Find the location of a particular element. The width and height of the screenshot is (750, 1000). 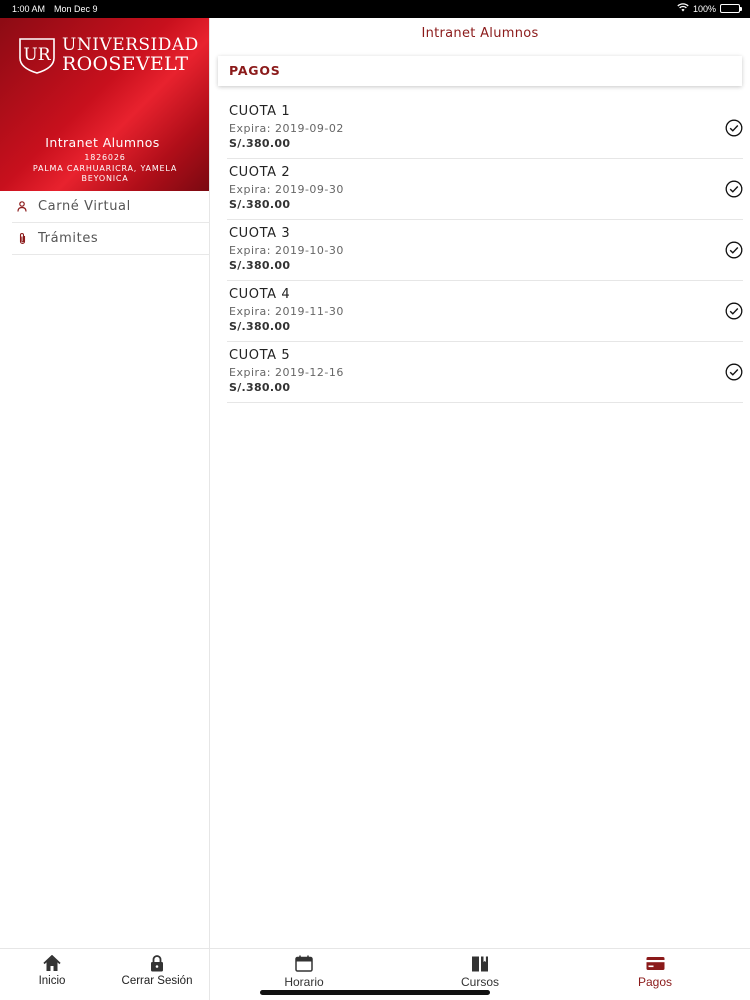

payment-expiry: Expira: 2019-12-16 is located at coordinates (286, 372).